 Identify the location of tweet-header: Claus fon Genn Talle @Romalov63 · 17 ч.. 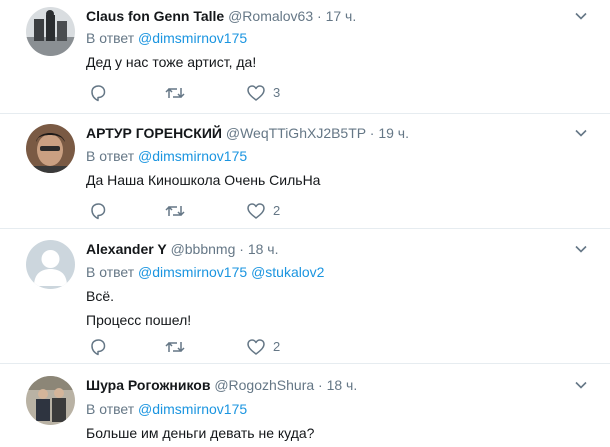
(221, 16).